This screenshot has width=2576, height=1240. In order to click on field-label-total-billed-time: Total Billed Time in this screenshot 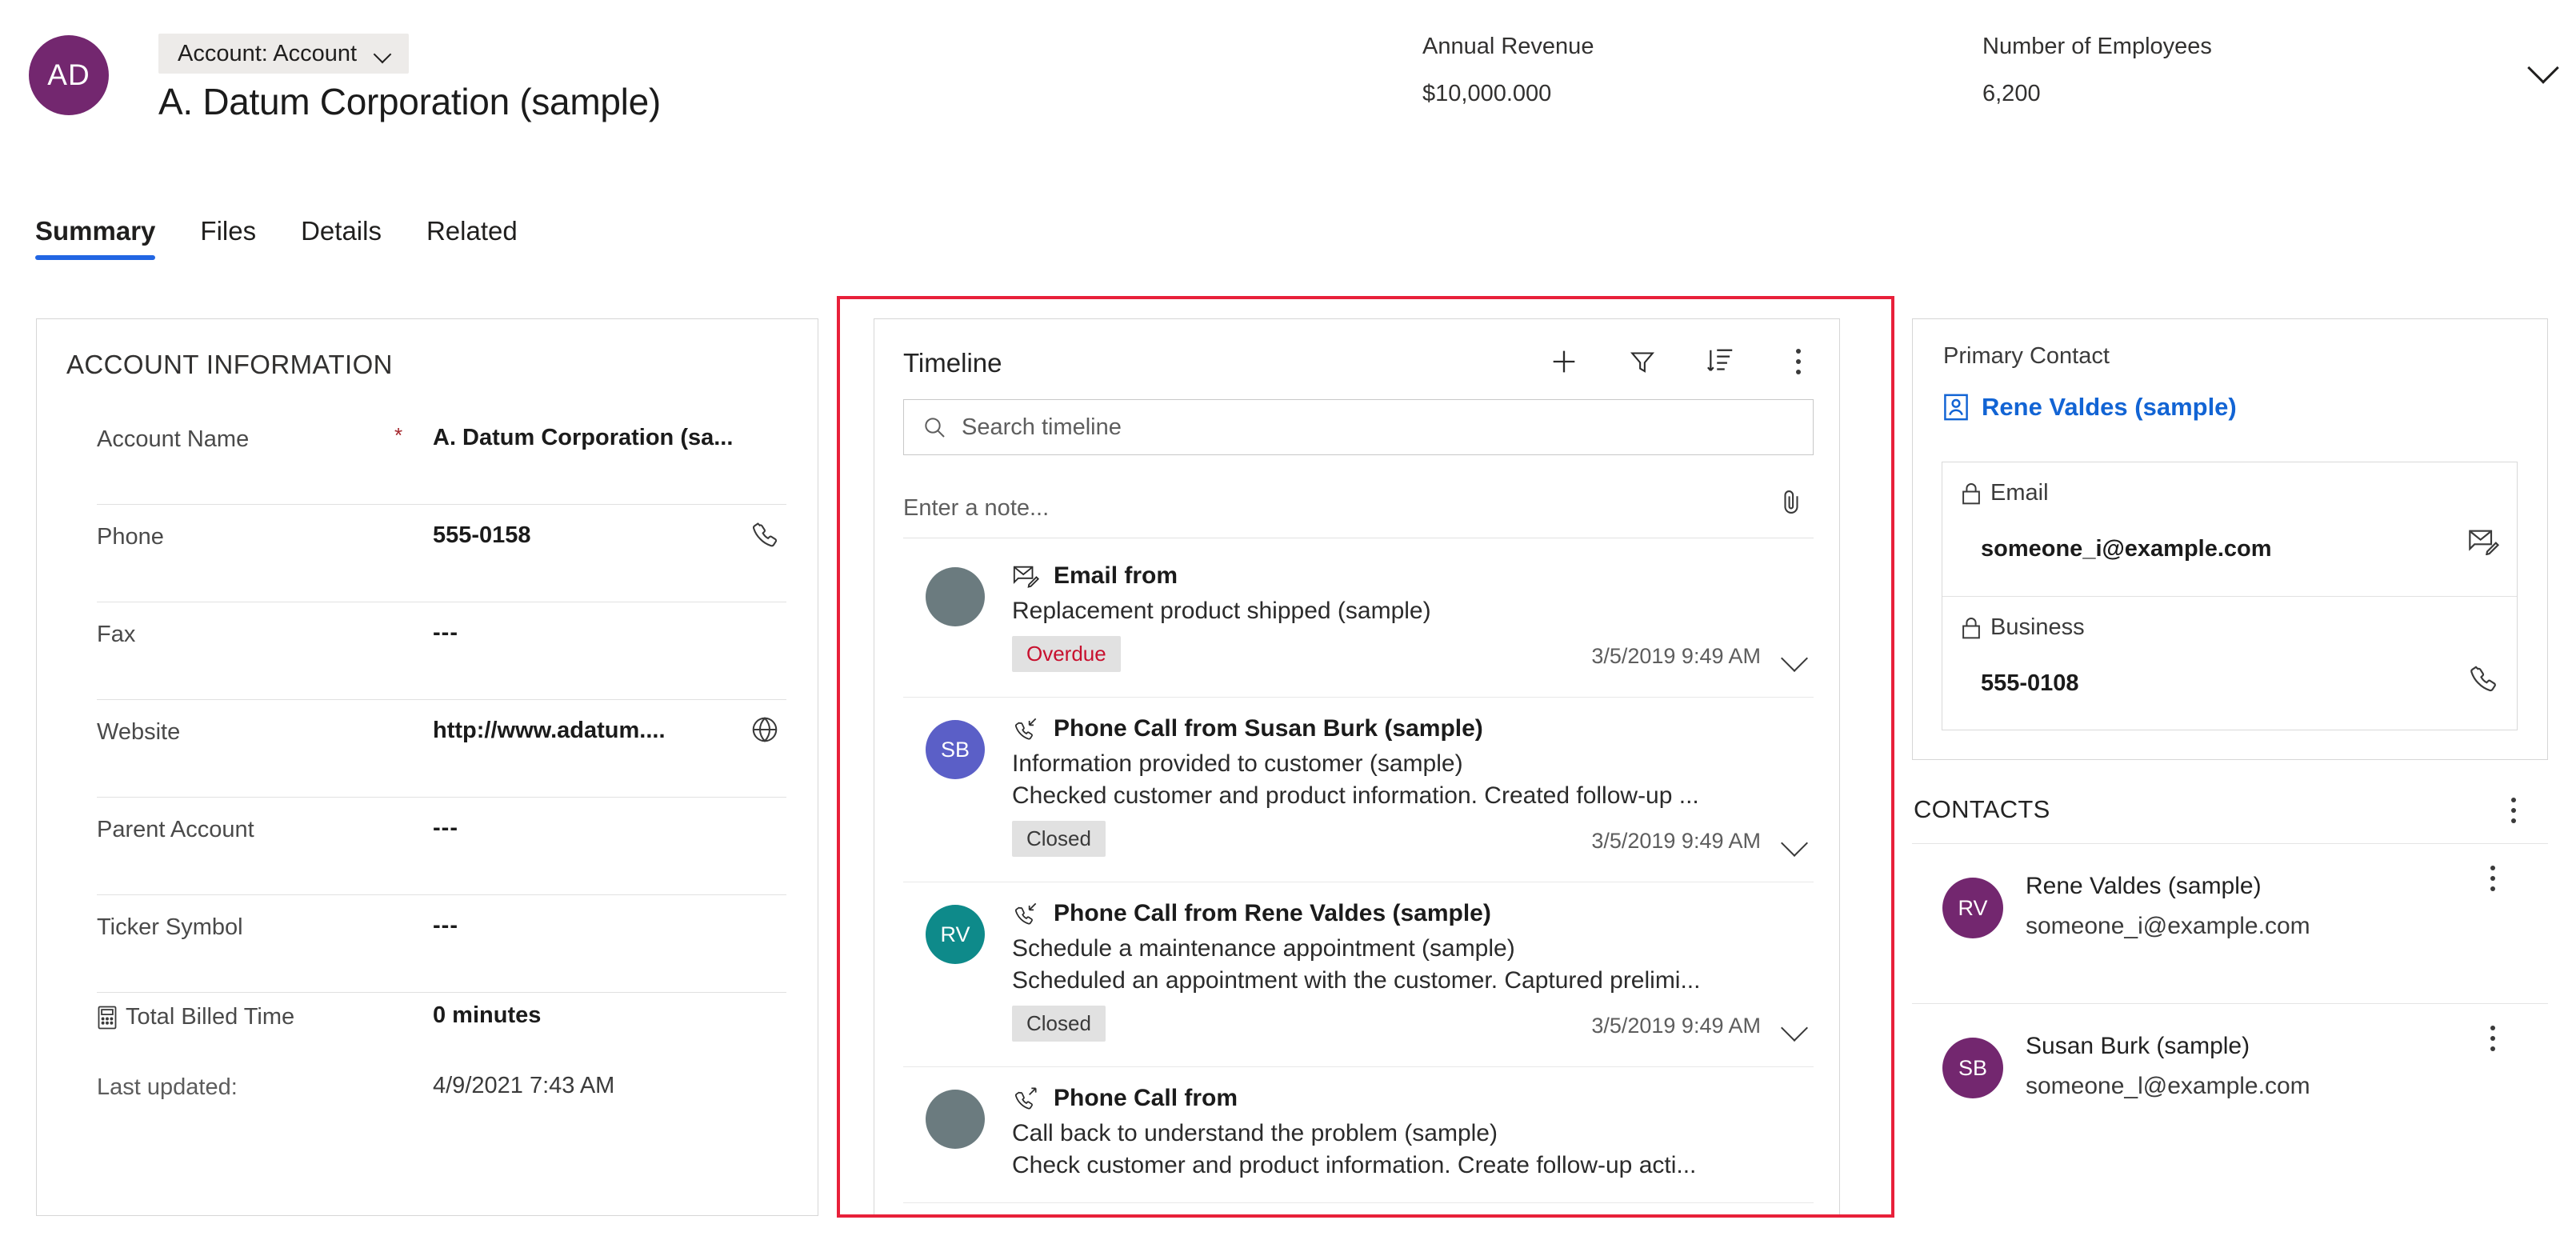, I will do `click(195, 1017)`.